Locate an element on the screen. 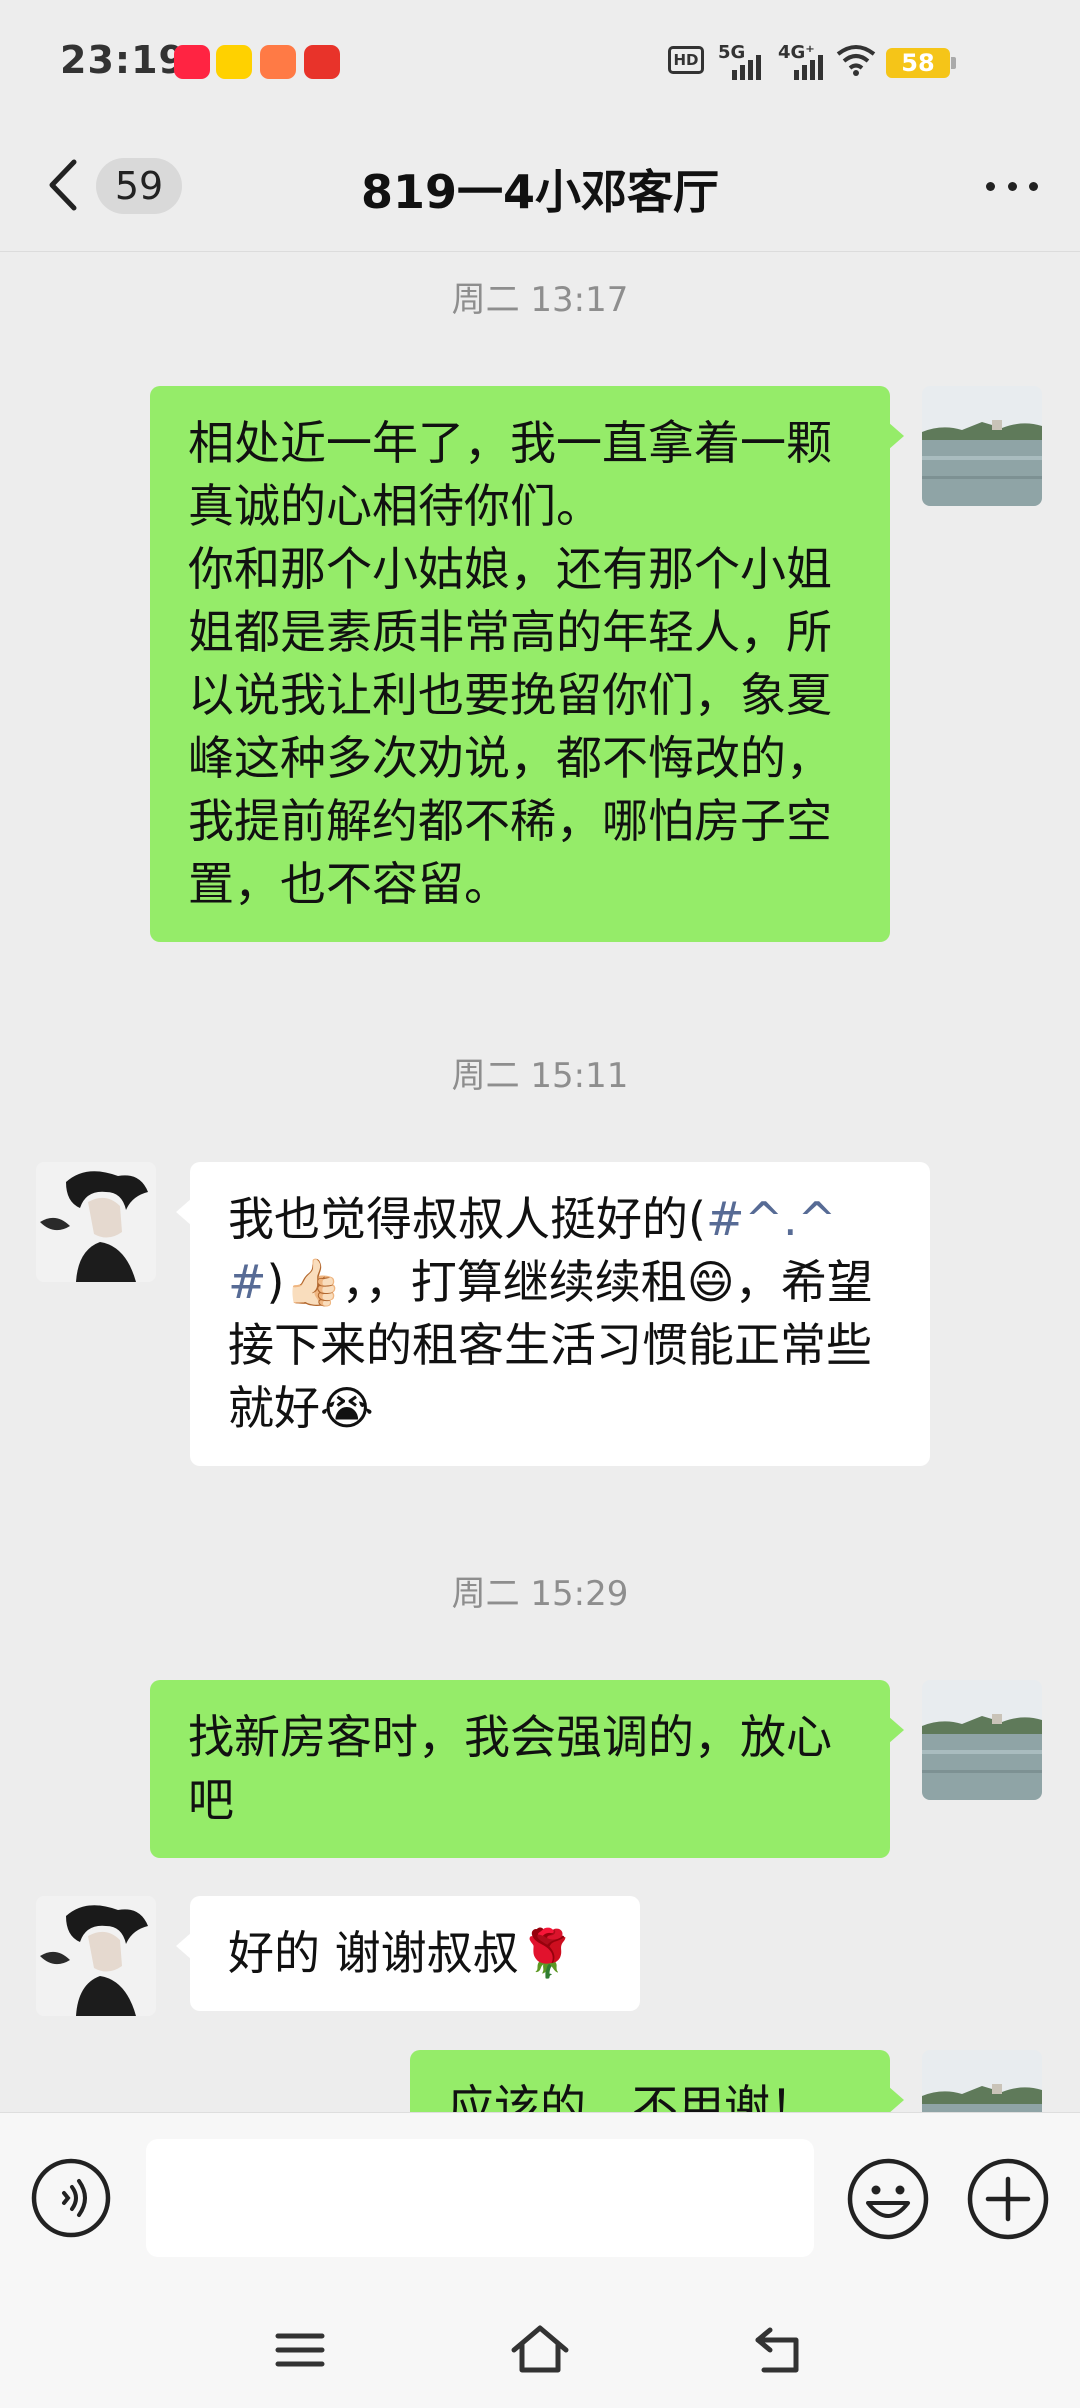 This screenshot has height=2408, width=1080. xiaohongshu-app-icon is located at coordinates (192, 62).